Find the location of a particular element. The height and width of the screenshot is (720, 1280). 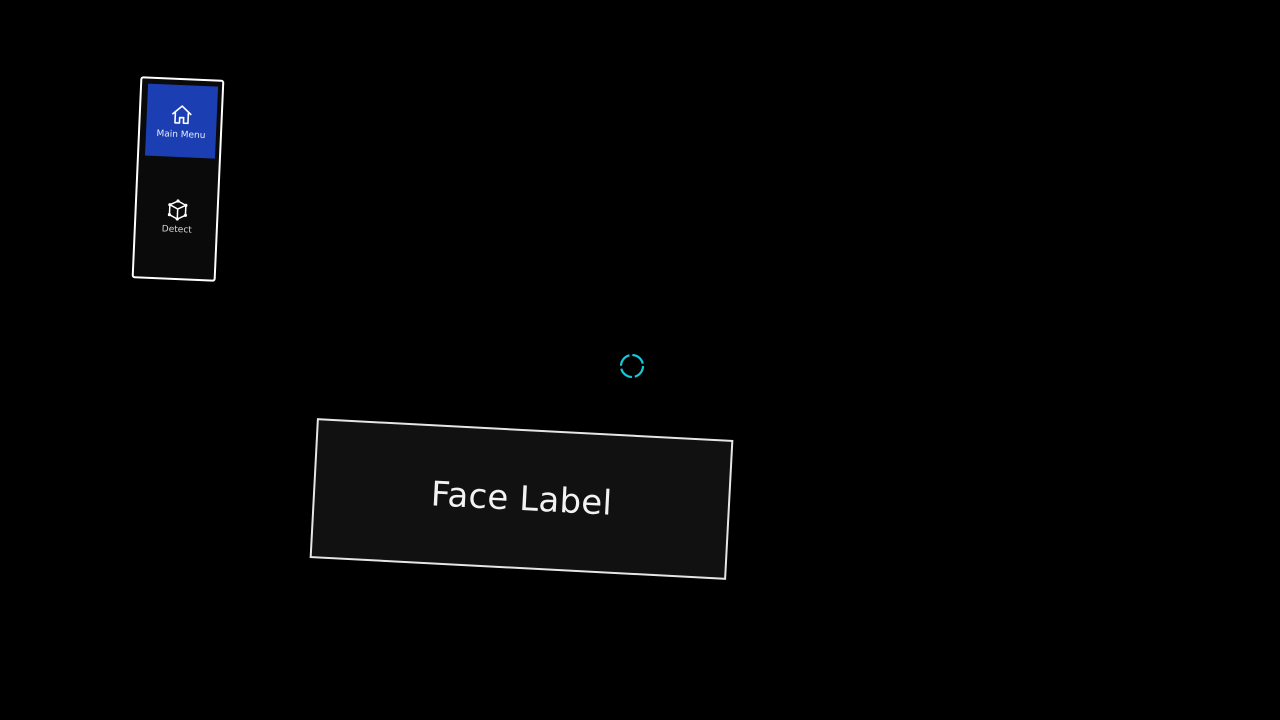

face-label-card: Face Label is located at coordinates (521, 499).